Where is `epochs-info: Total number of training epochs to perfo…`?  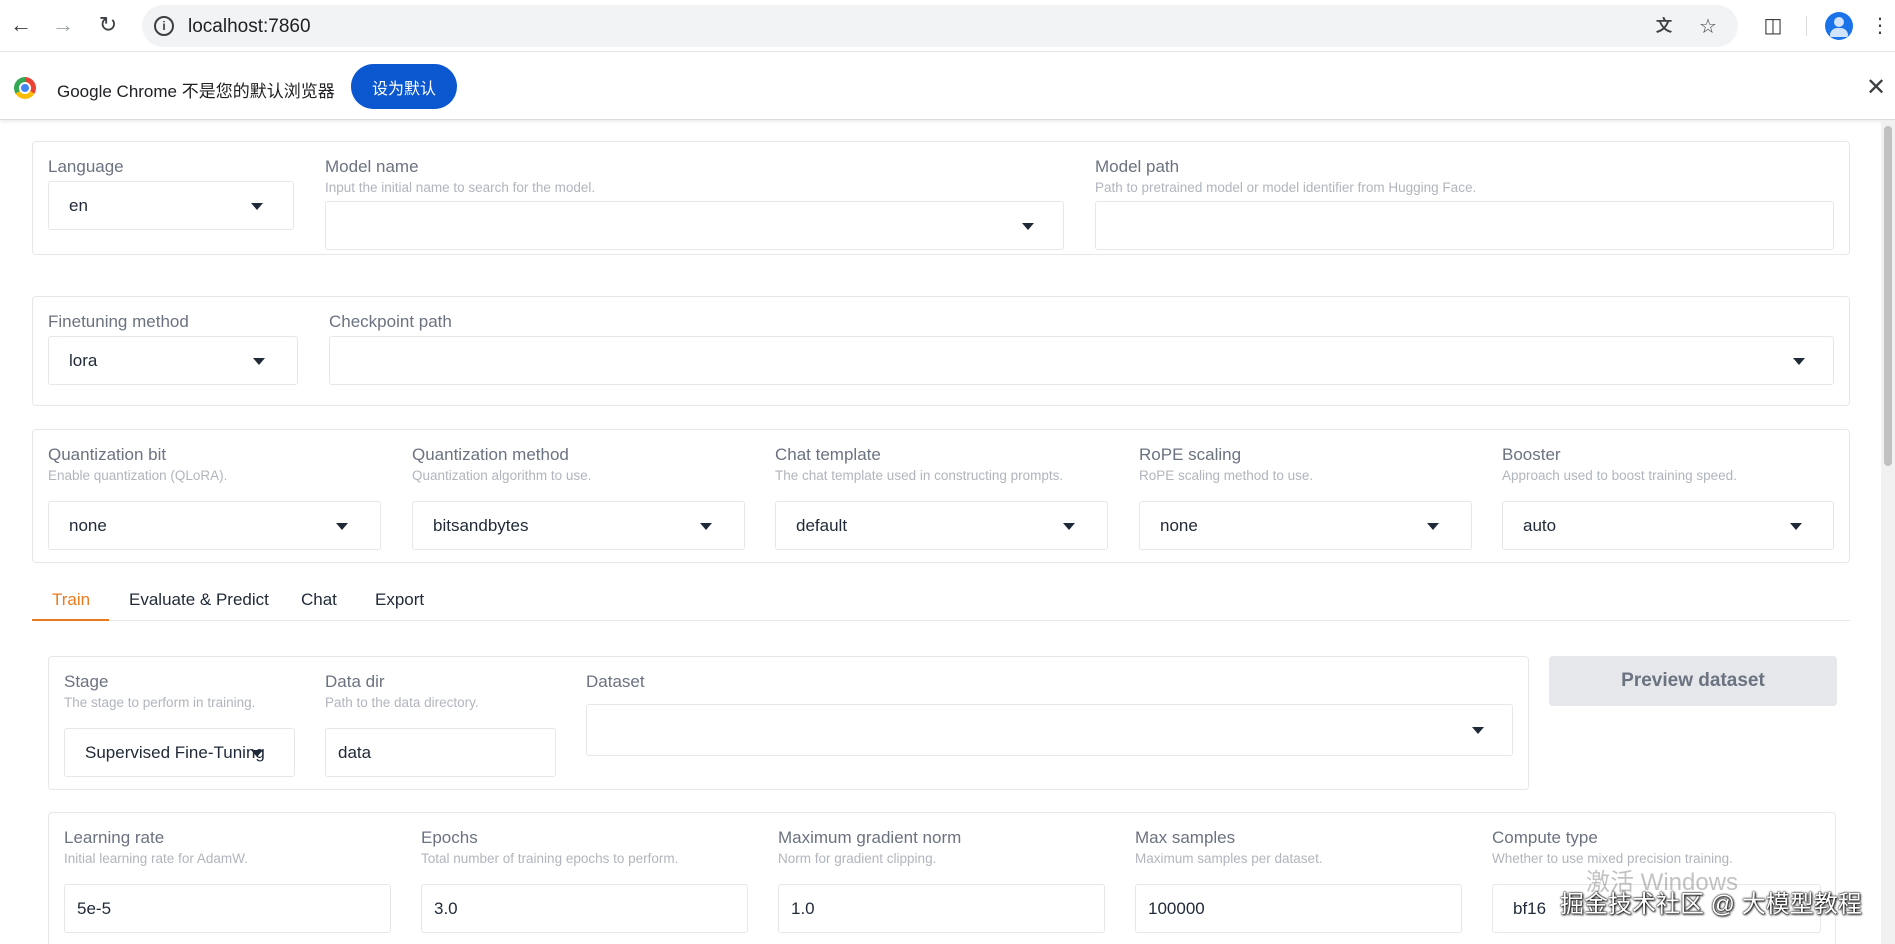 epochs-info: Total number of training epochs to perfo… is located at coordinates (550, 858).